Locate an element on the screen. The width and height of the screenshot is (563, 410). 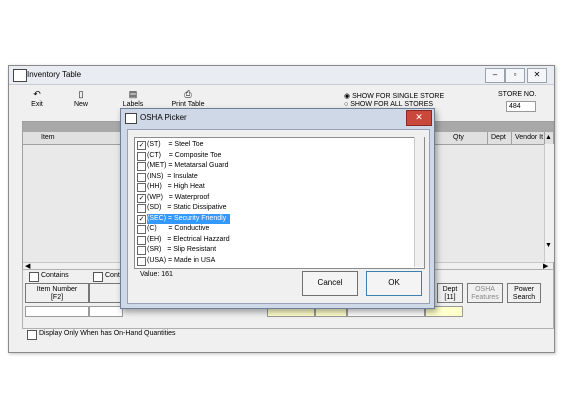
osha-item-row: (MET) = Metatarsal Guard is located at coordinates (276, 166).